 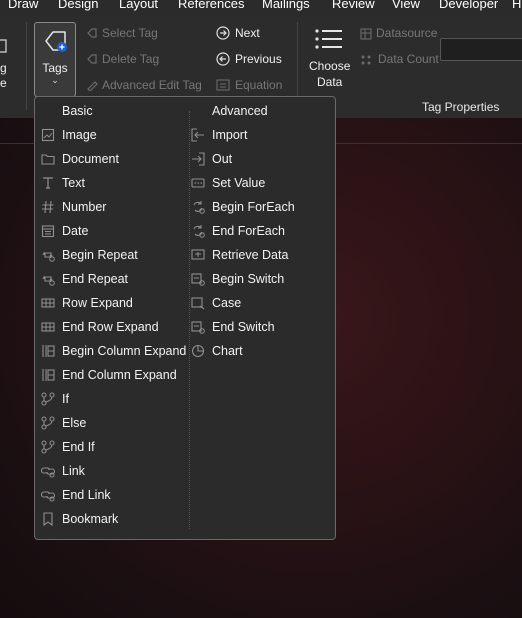 I want to click on datasource-icon, so click(x=366, y=34).